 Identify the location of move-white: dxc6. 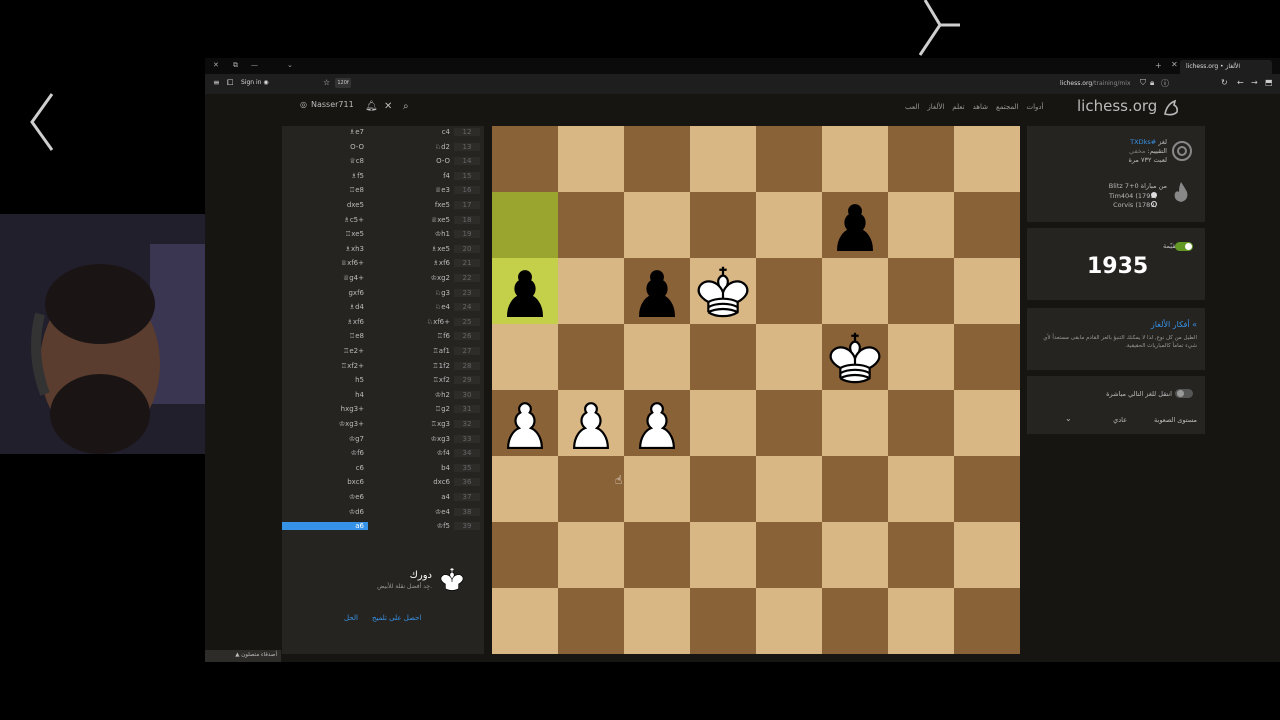
(410, 482).